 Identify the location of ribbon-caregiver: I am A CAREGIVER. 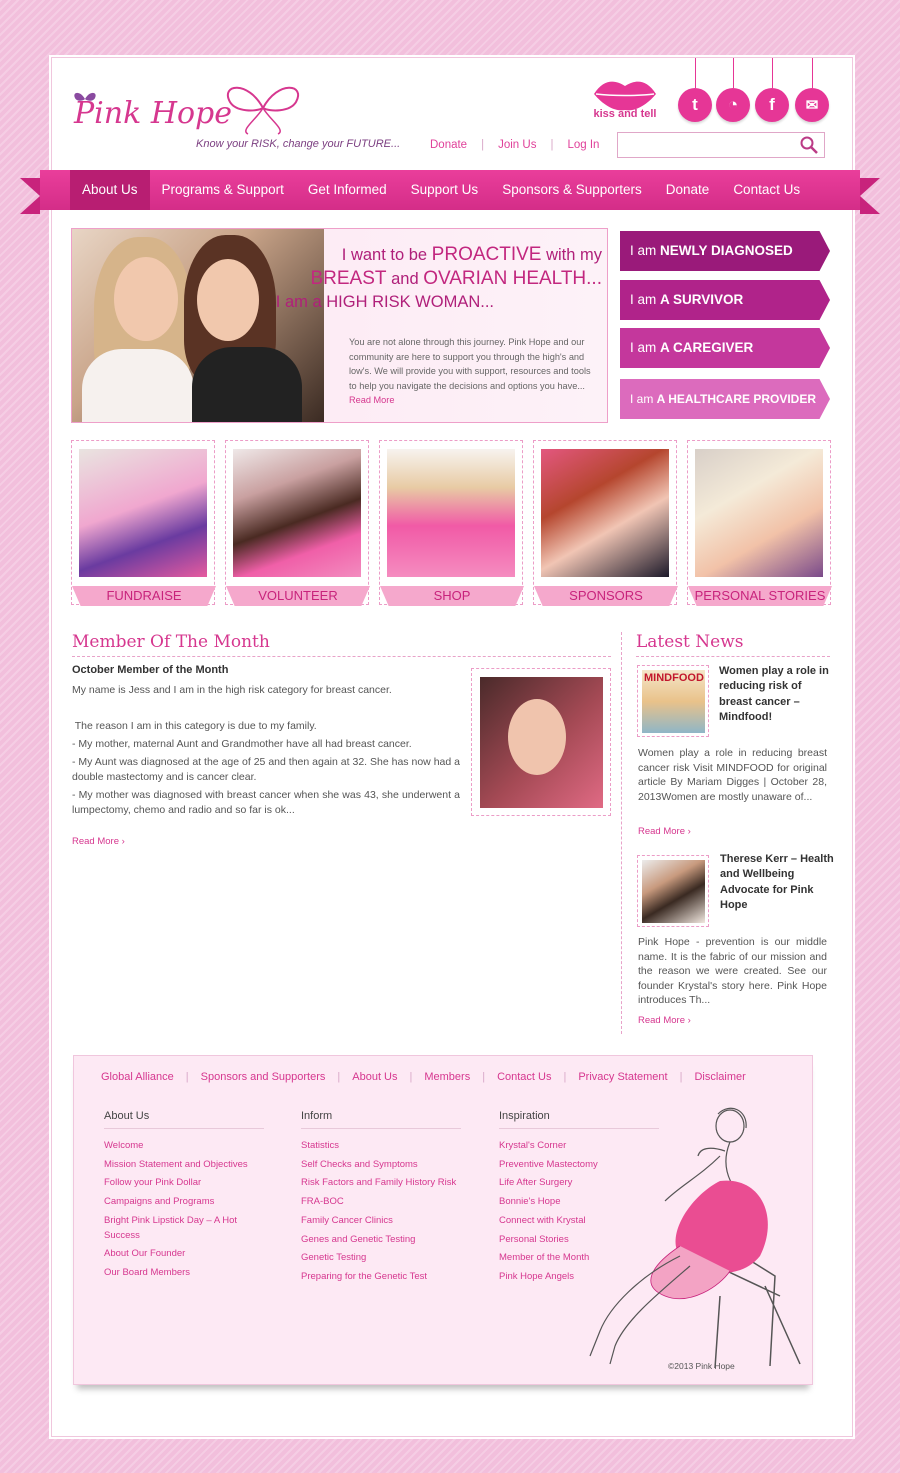
(725, 348).